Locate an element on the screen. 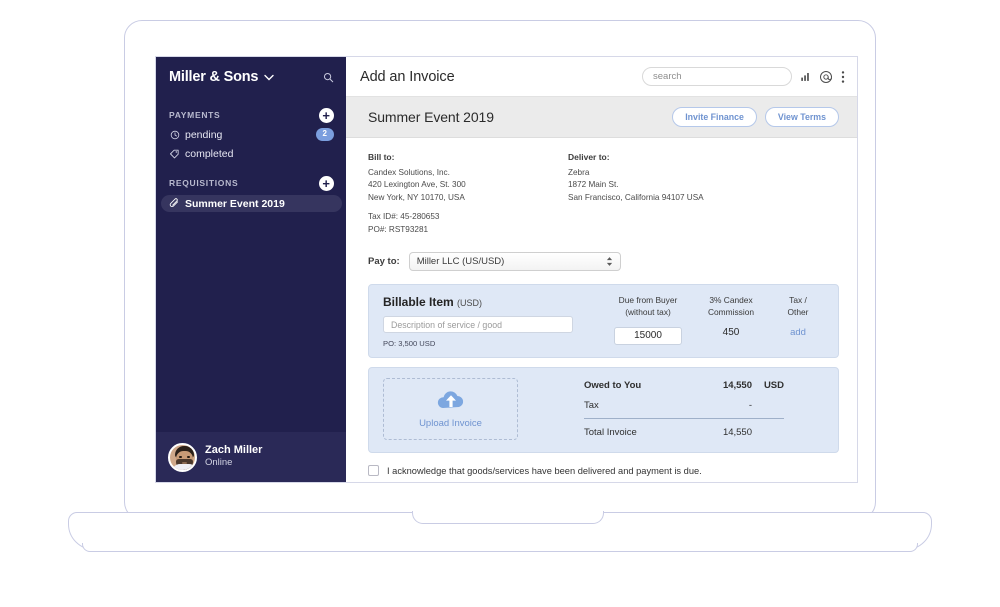  due-from-buyer-input is located at coordinates (648, 335).